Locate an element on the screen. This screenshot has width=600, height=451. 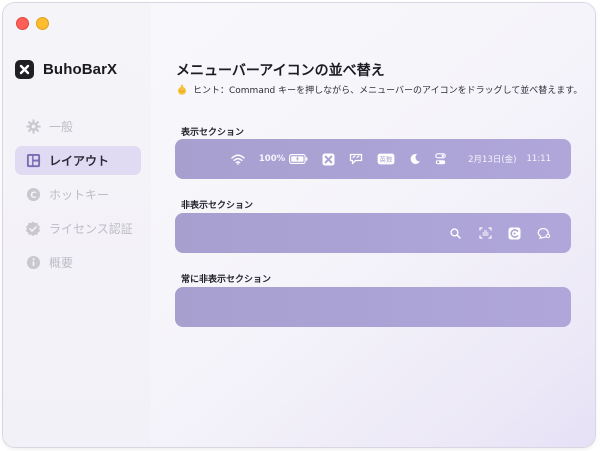
sidebar-item-hotkey: C ホットキー is located at coordinates (78, 194).